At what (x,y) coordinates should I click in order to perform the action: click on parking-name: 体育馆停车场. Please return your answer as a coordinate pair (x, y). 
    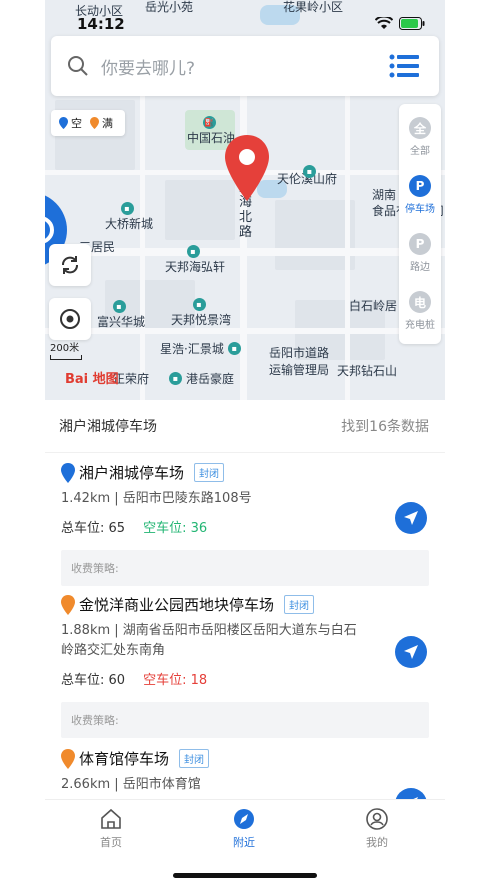
    Looking at the image, I should click on (124, 759).